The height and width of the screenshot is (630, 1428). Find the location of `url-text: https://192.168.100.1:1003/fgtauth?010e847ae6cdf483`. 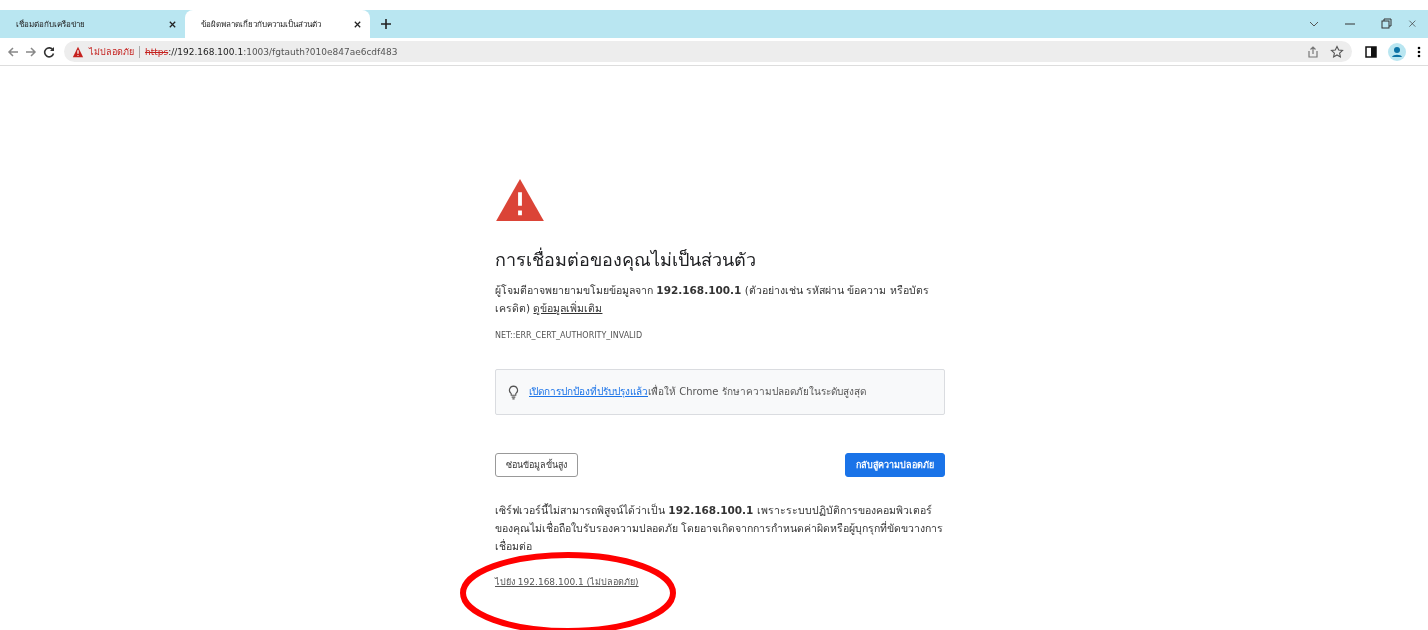

url-text: https://192.168.100.1:1003/fgtauth?010e847ae6cdf483 is located at coordinates (271, 51).